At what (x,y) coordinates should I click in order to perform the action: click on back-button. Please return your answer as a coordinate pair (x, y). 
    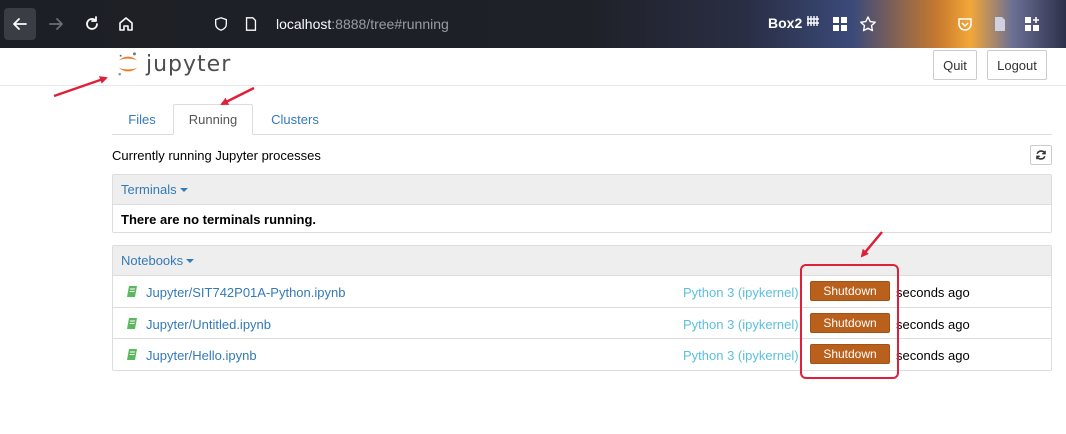
    Looking at the image, I should click on (20, 24).